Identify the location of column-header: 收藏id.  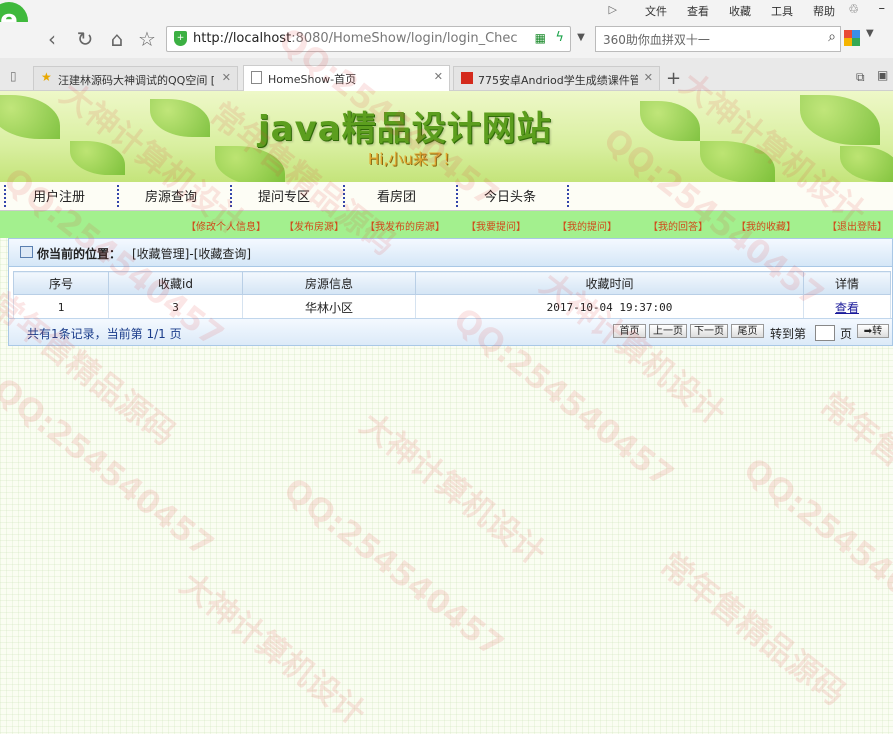
(175, 283).